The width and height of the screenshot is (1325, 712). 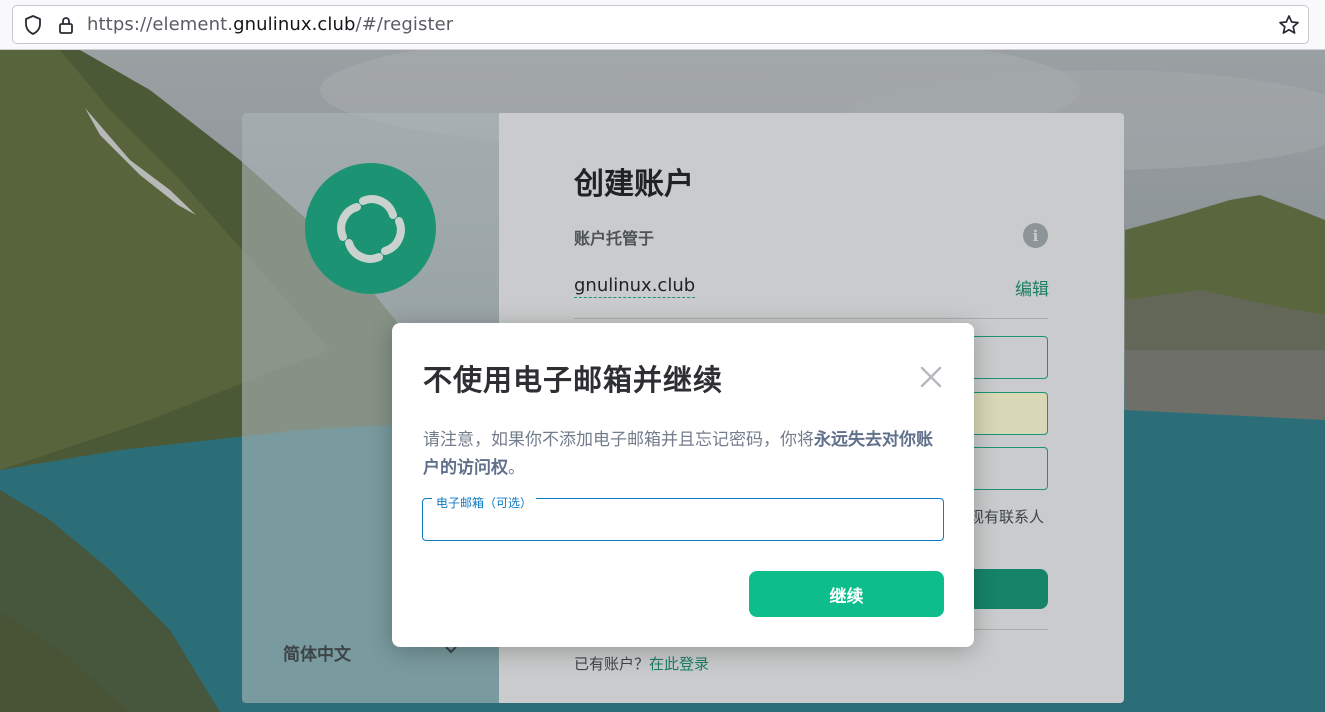 What do you see at coordinates (66, 25) in the screenshot?
I see `lock-icon` at bounding box center [66, 25].